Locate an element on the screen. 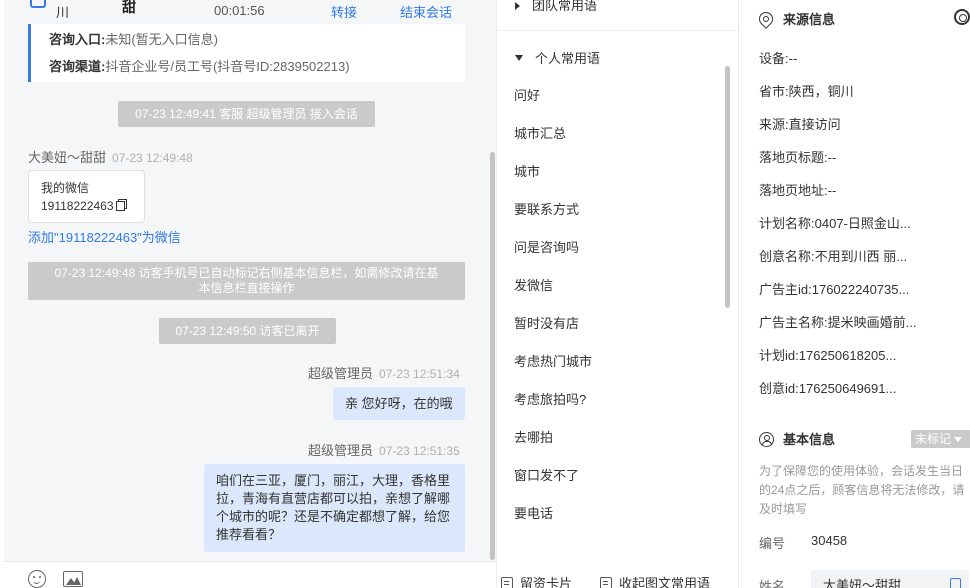 This screenshot has width=970, height=588. phrase-item: 考虑旅拍吗? is located at coordinates (550, 398).